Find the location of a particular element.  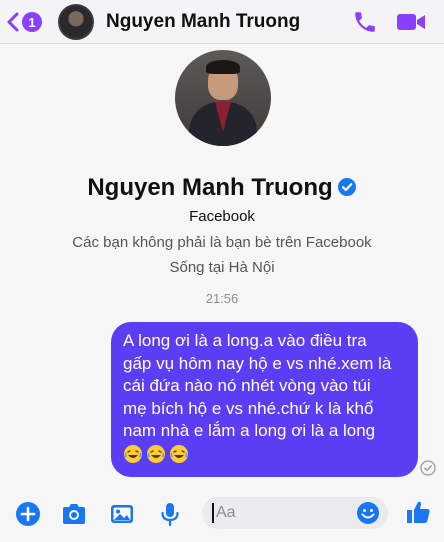

message-line: gấp vụ hôm nay hộ e vs nhé.xem là is located at coordinates (257, 363).